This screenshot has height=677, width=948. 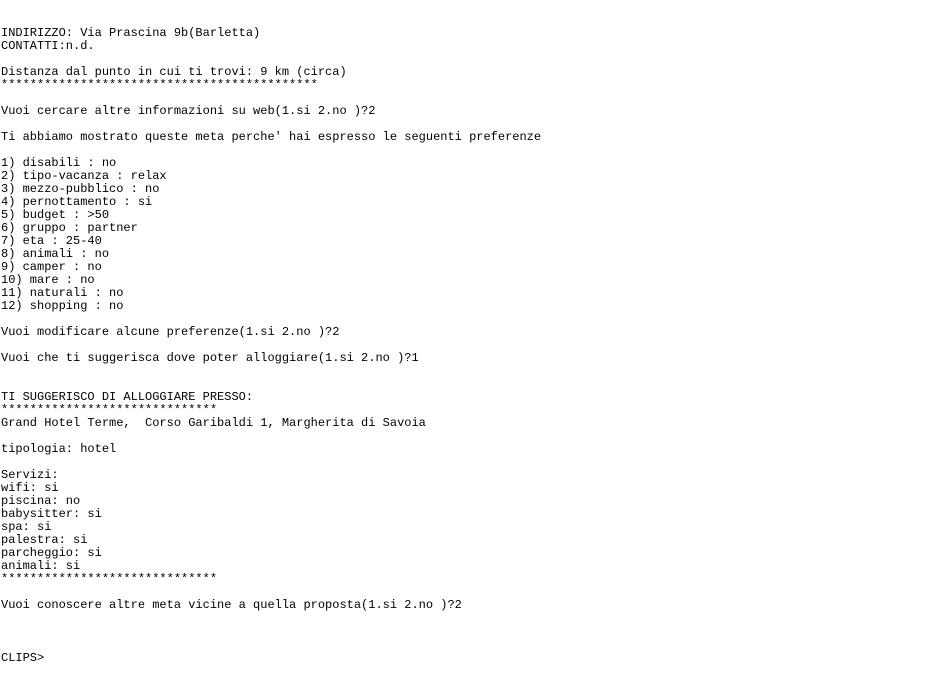 What do you see at coordinates (131, 33) in the screenshot?
I see `console-line: INDIRIZZO: Via Prascina 9b(Barletta)` at bounding box center [131, 33].